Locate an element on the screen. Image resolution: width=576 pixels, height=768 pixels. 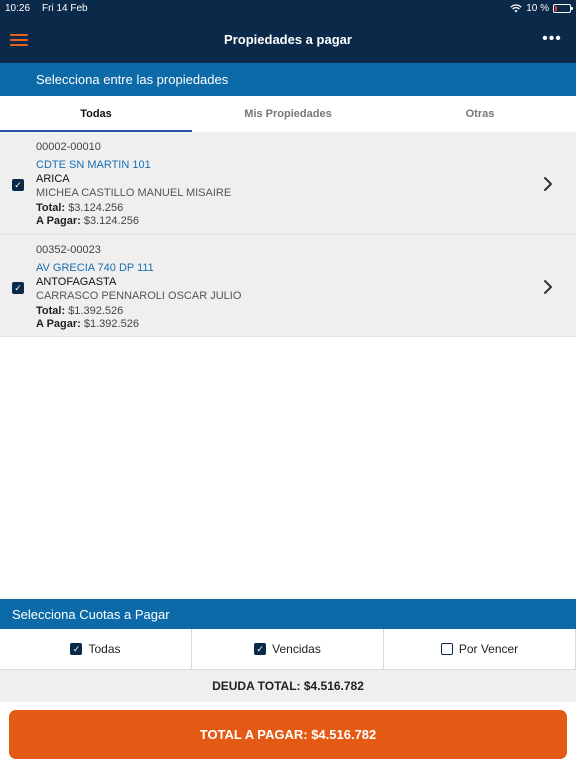
property-total: Total: $3.124.256 is located at coordinates (79, 208).